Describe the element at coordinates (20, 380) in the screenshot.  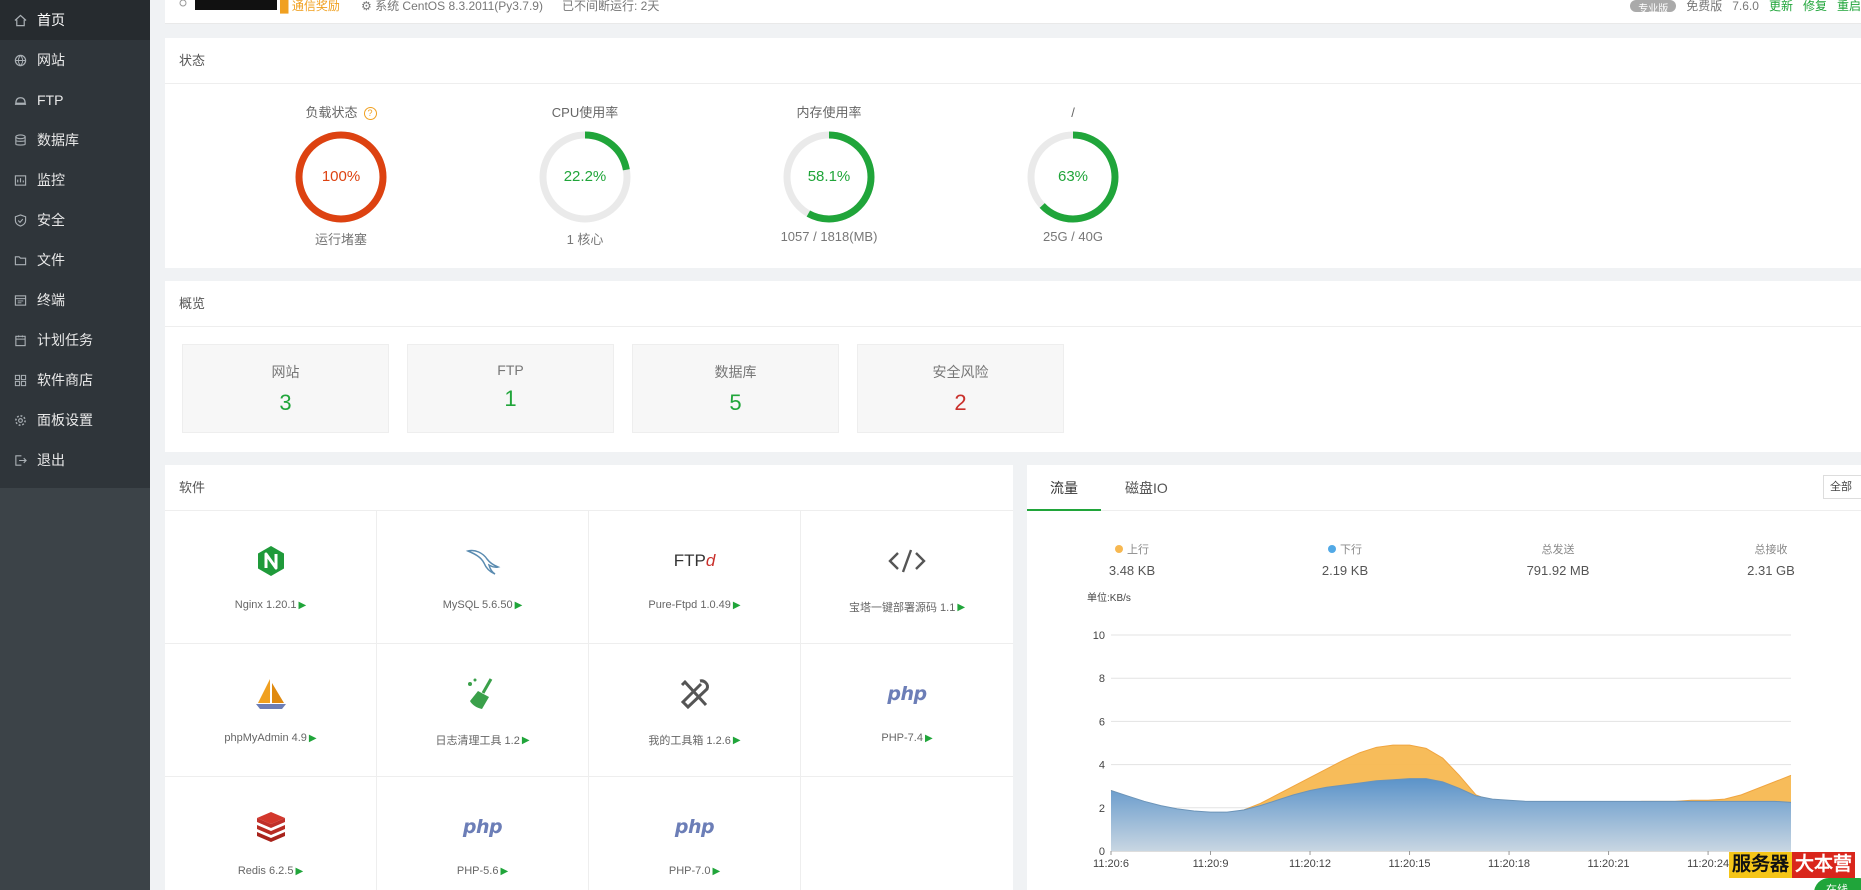
I see `apps-icon` at that location.